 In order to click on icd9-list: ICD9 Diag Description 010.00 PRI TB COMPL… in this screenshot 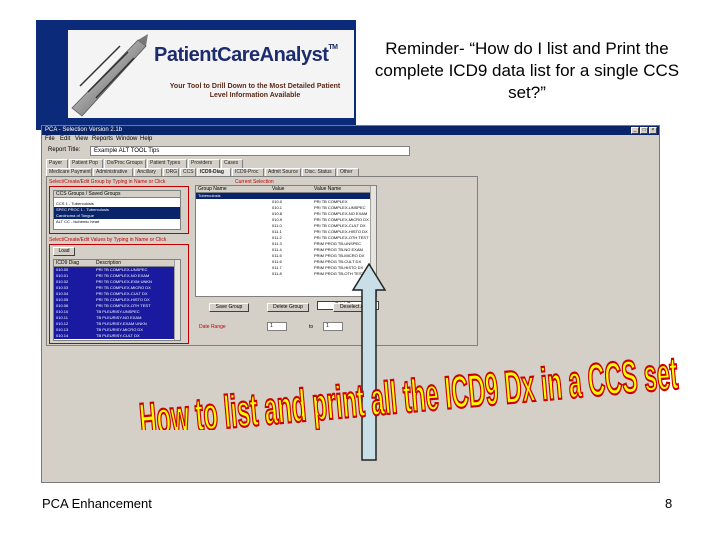, I will do `click(117, 300)`.